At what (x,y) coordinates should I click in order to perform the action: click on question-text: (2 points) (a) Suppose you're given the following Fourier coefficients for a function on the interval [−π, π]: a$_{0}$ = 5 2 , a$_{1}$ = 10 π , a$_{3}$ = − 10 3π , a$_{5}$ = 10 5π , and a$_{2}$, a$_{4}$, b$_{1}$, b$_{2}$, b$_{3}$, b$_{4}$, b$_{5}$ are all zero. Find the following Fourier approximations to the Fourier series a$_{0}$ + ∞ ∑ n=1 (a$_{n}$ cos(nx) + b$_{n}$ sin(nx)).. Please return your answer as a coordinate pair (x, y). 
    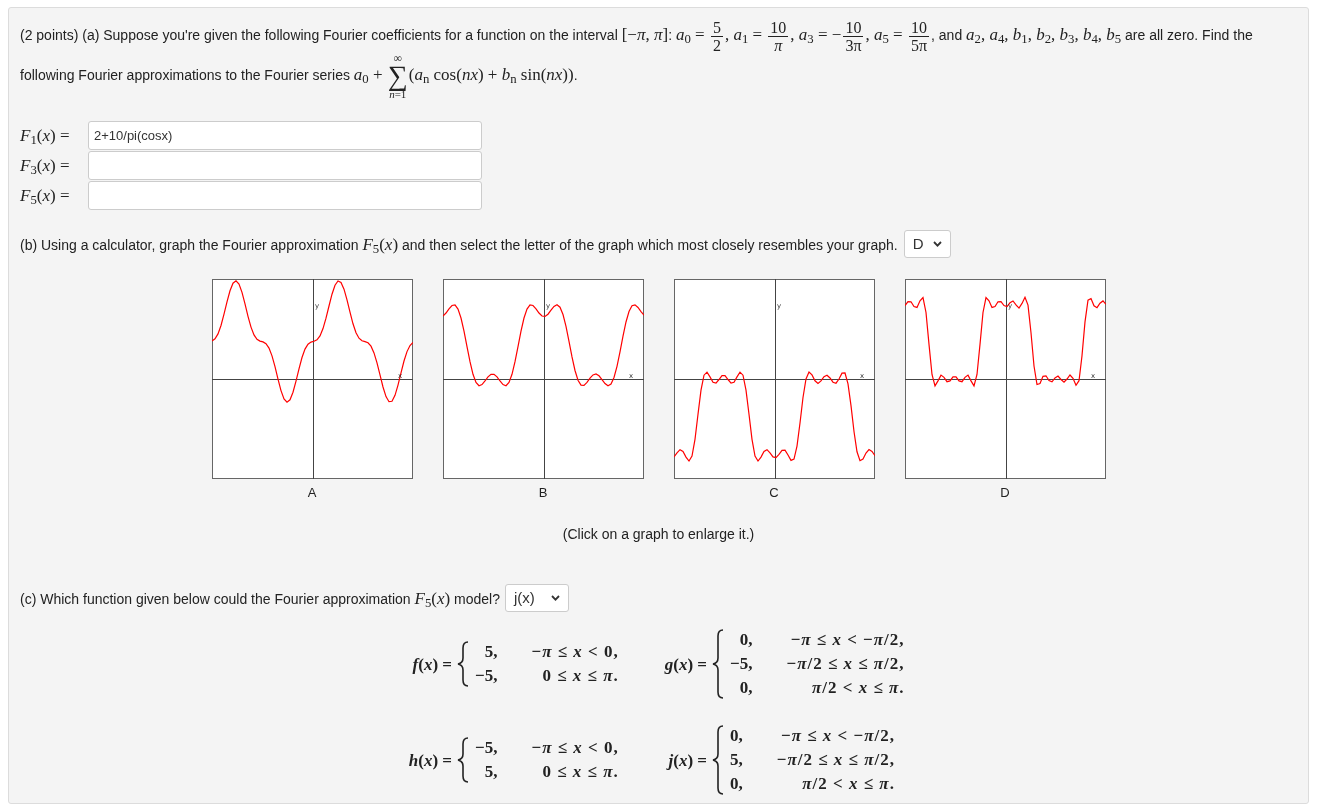
    Looking at the image, I should click on (637, 57).